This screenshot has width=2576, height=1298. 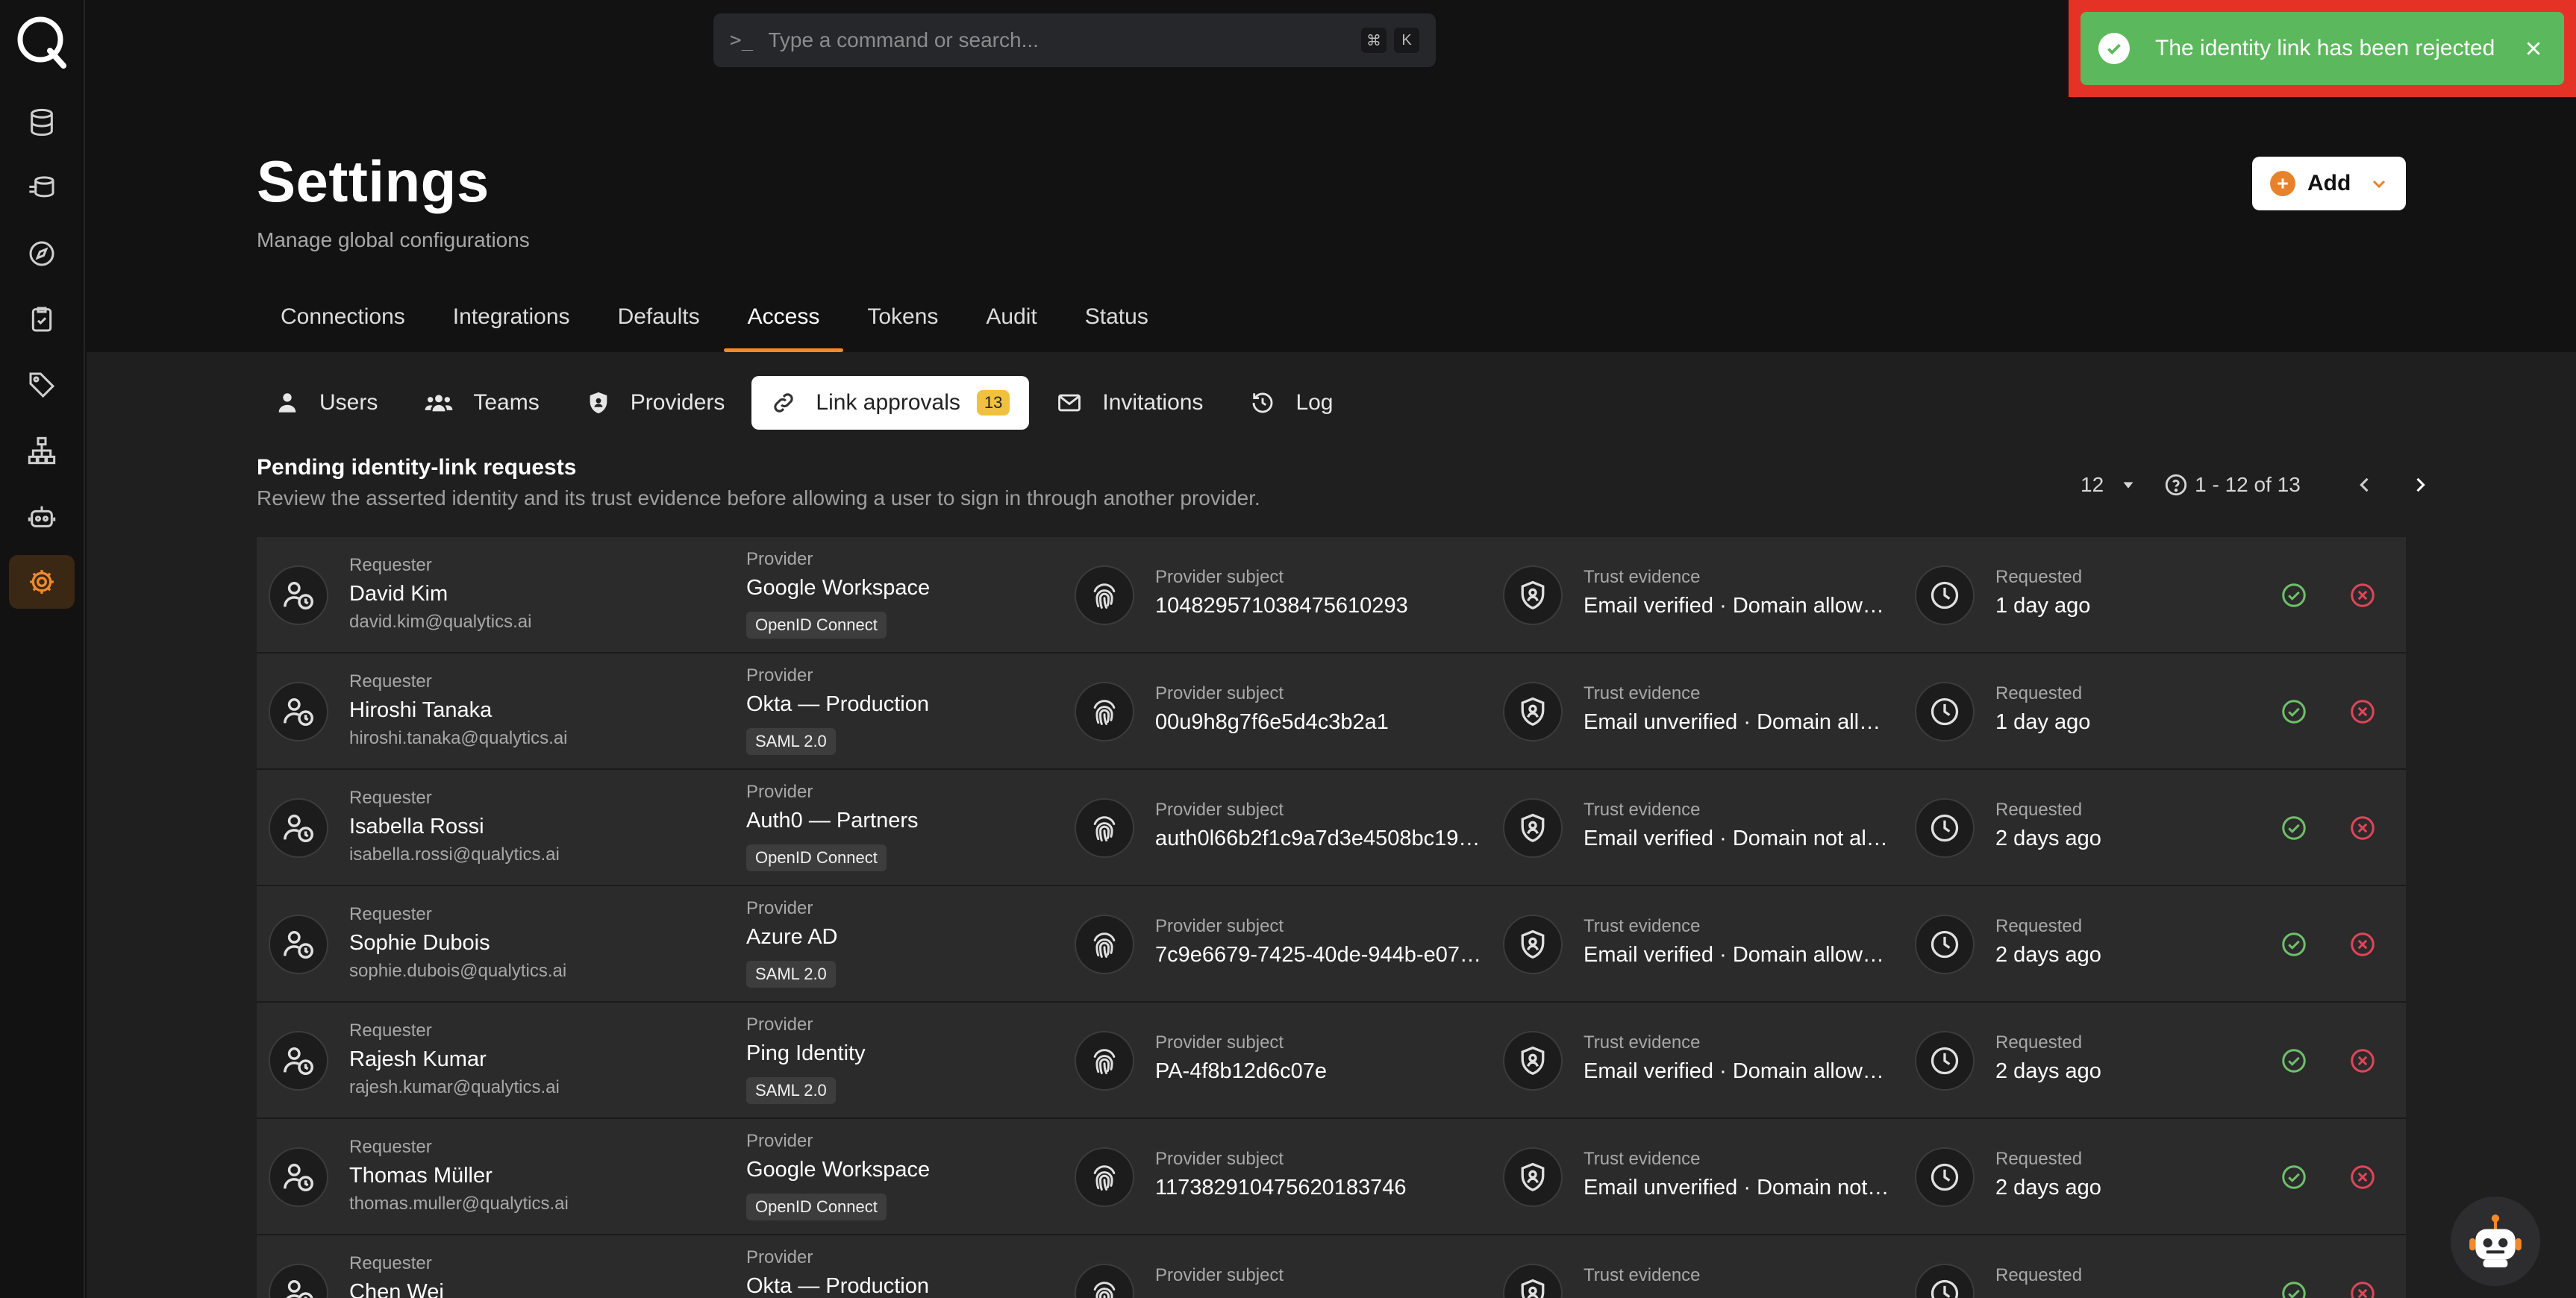 What do you see at coordinates (2325, 48) in the screenshot?
I see `toast-message: The identity link has been rejected` at bounding box center [2325, 48].